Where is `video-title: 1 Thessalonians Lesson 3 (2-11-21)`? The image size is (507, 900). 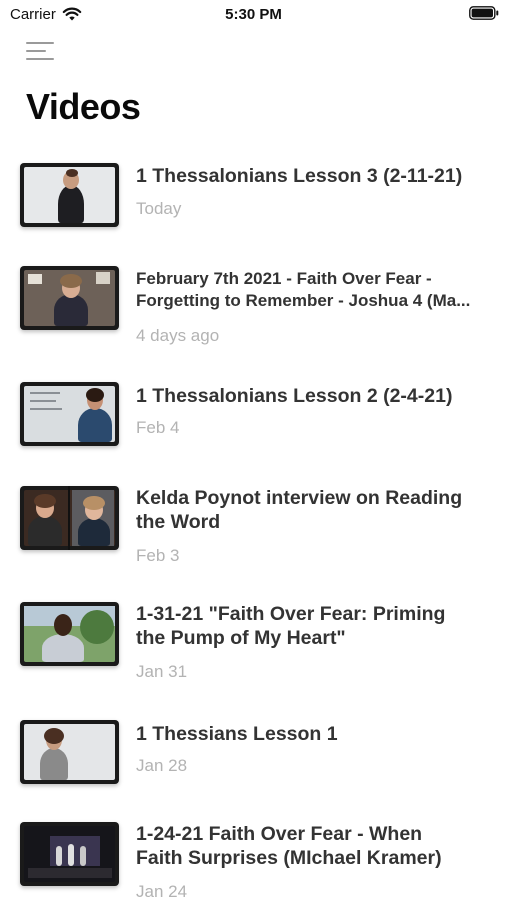 video-title: 1 Thessalonians Lesson 3 (2-11-21) is located at coordinates (313, 176).